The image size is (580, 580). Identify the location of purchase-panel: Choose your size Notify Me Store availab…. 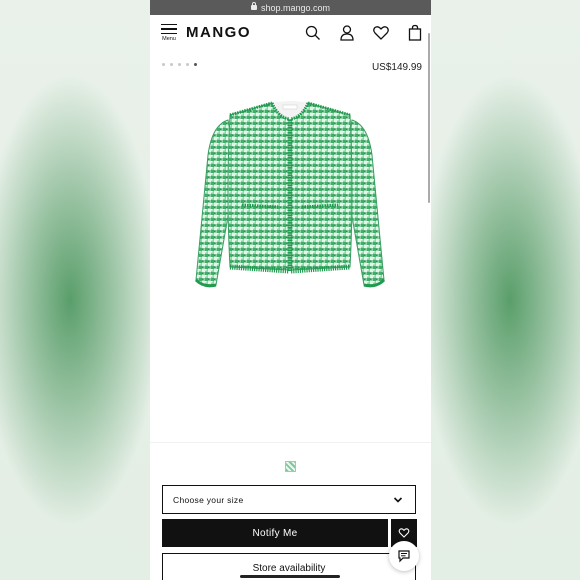
(290, 511).